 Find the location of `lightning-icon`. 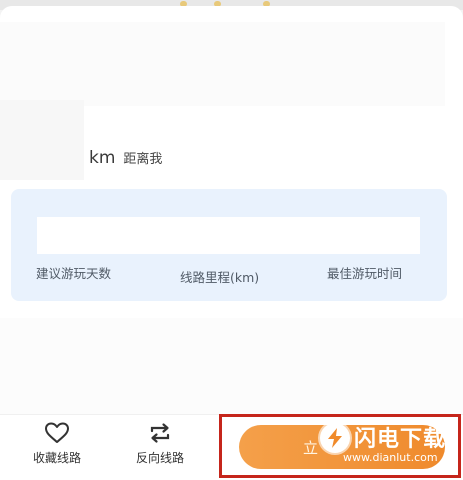

lightning-icon is located at coordinates (335, 438).